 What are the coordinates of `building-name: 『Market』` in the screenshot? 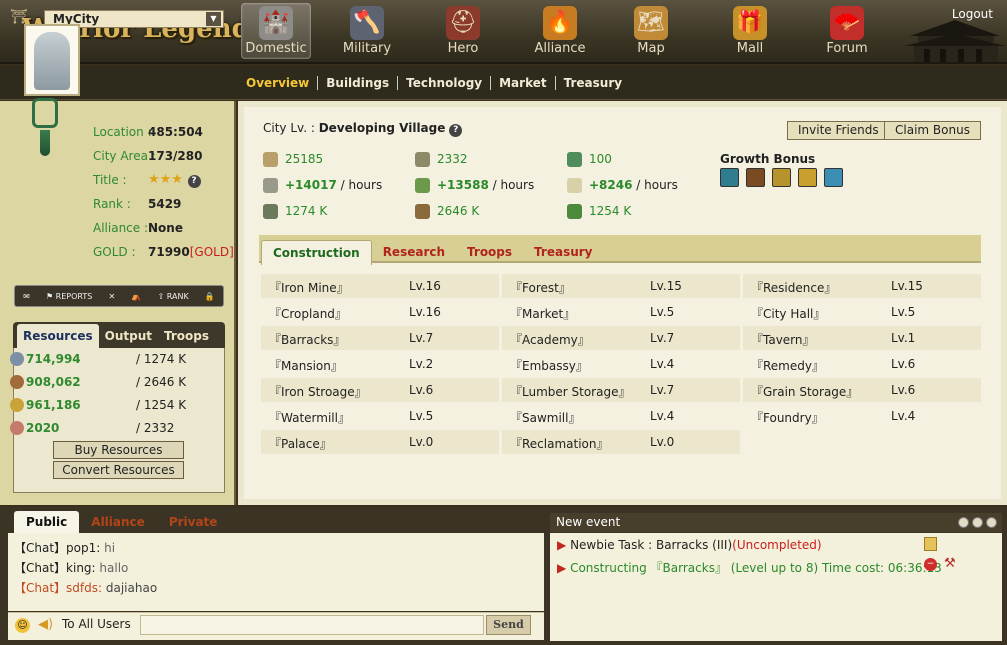 It's located at (542, 313).